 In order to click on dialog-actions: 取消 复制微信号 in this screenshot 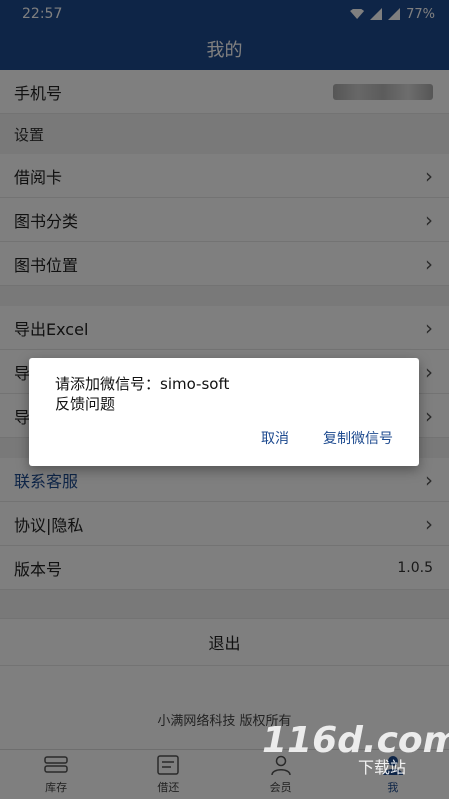, I will do `click(327, 438)`.